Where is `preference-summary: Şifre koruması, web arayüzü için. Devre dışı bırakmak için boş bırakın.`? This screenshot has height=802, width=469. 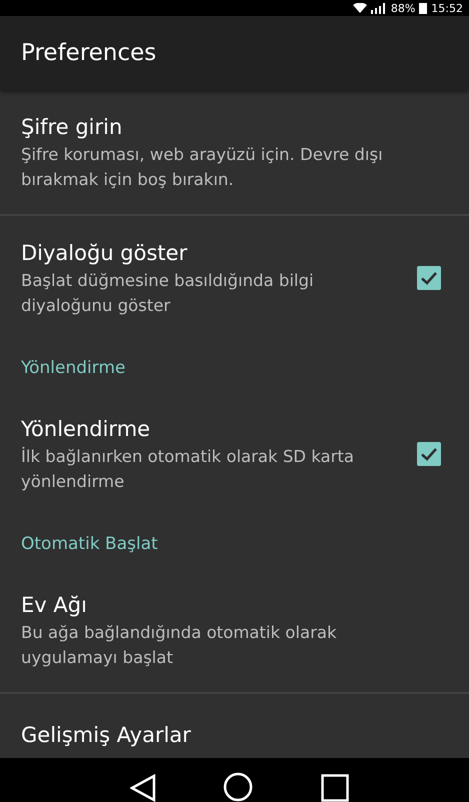
preference-summary: Şifre koruması, web arayüzü için. Devre dışı bırakmak için boş bırakın. is located at coordinates (202, 167).